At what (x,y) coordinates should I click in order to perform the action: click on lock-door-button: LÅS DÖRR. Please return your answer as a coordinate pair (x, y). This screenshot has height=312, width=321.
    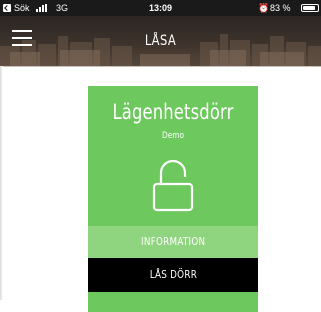
    Looking at the image, I should click on (173, 275).